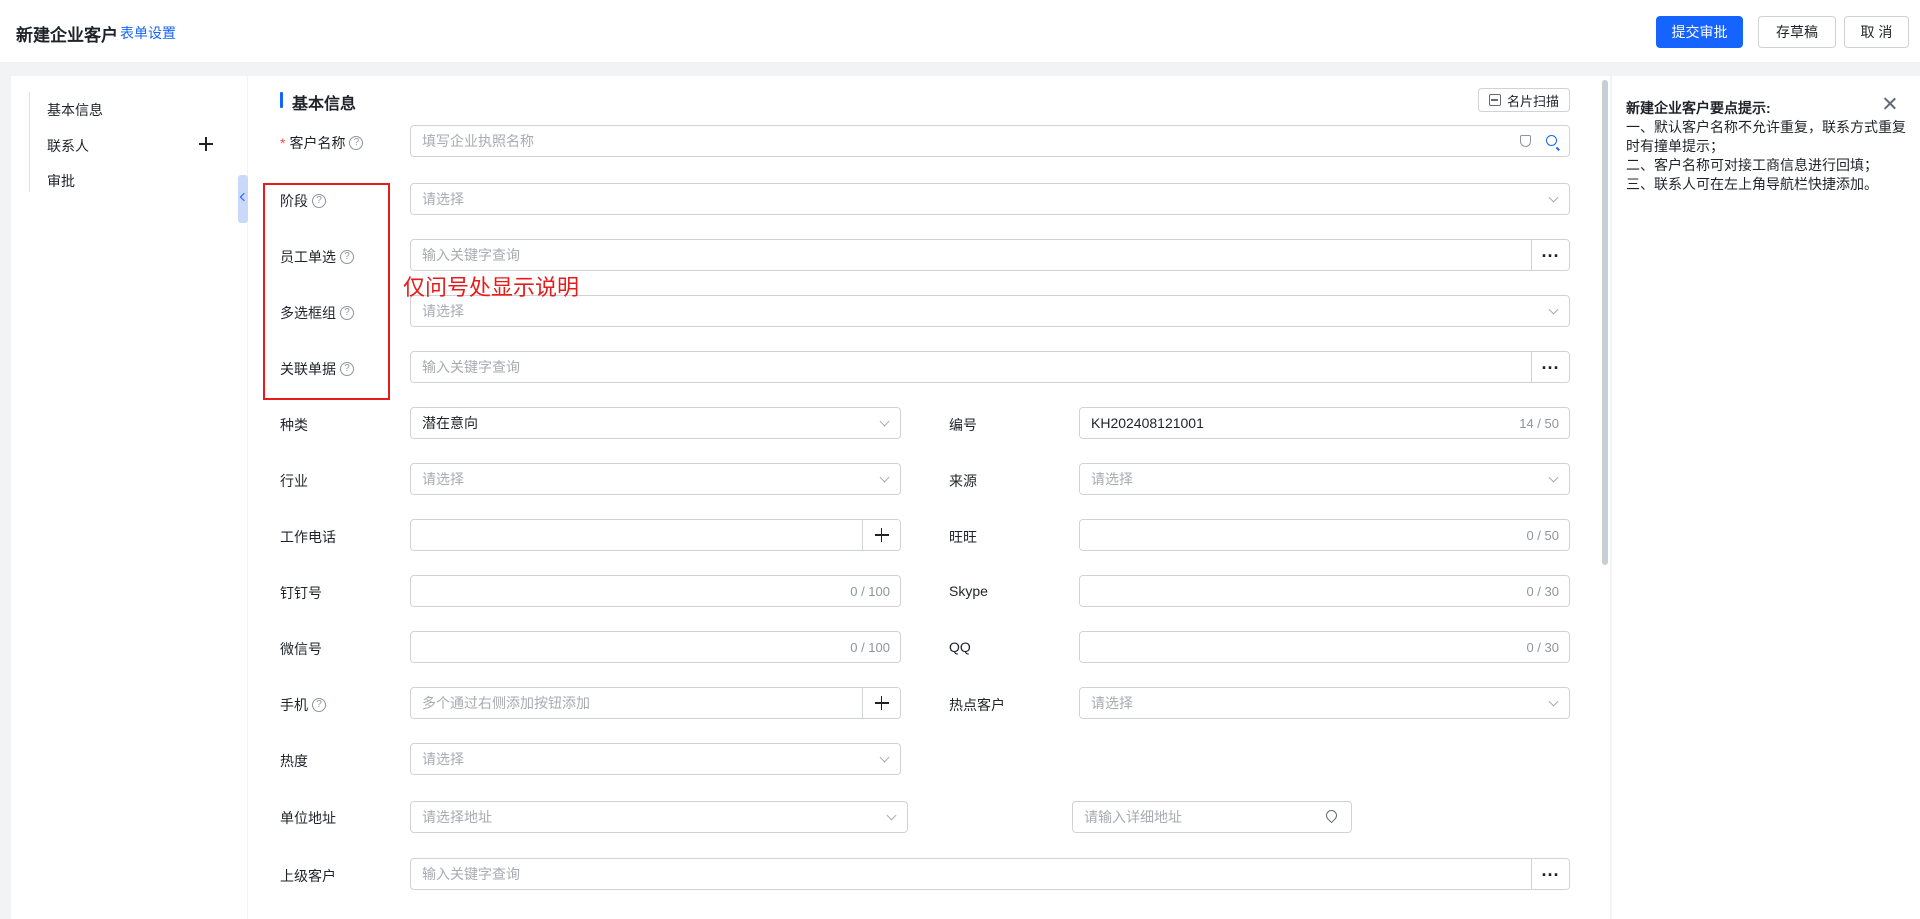  What do you see at coordinates (1324, 423) in the screenshot?
I see `number-input: KH202408121001 14 / 50` at bounding box center [1324, 423].